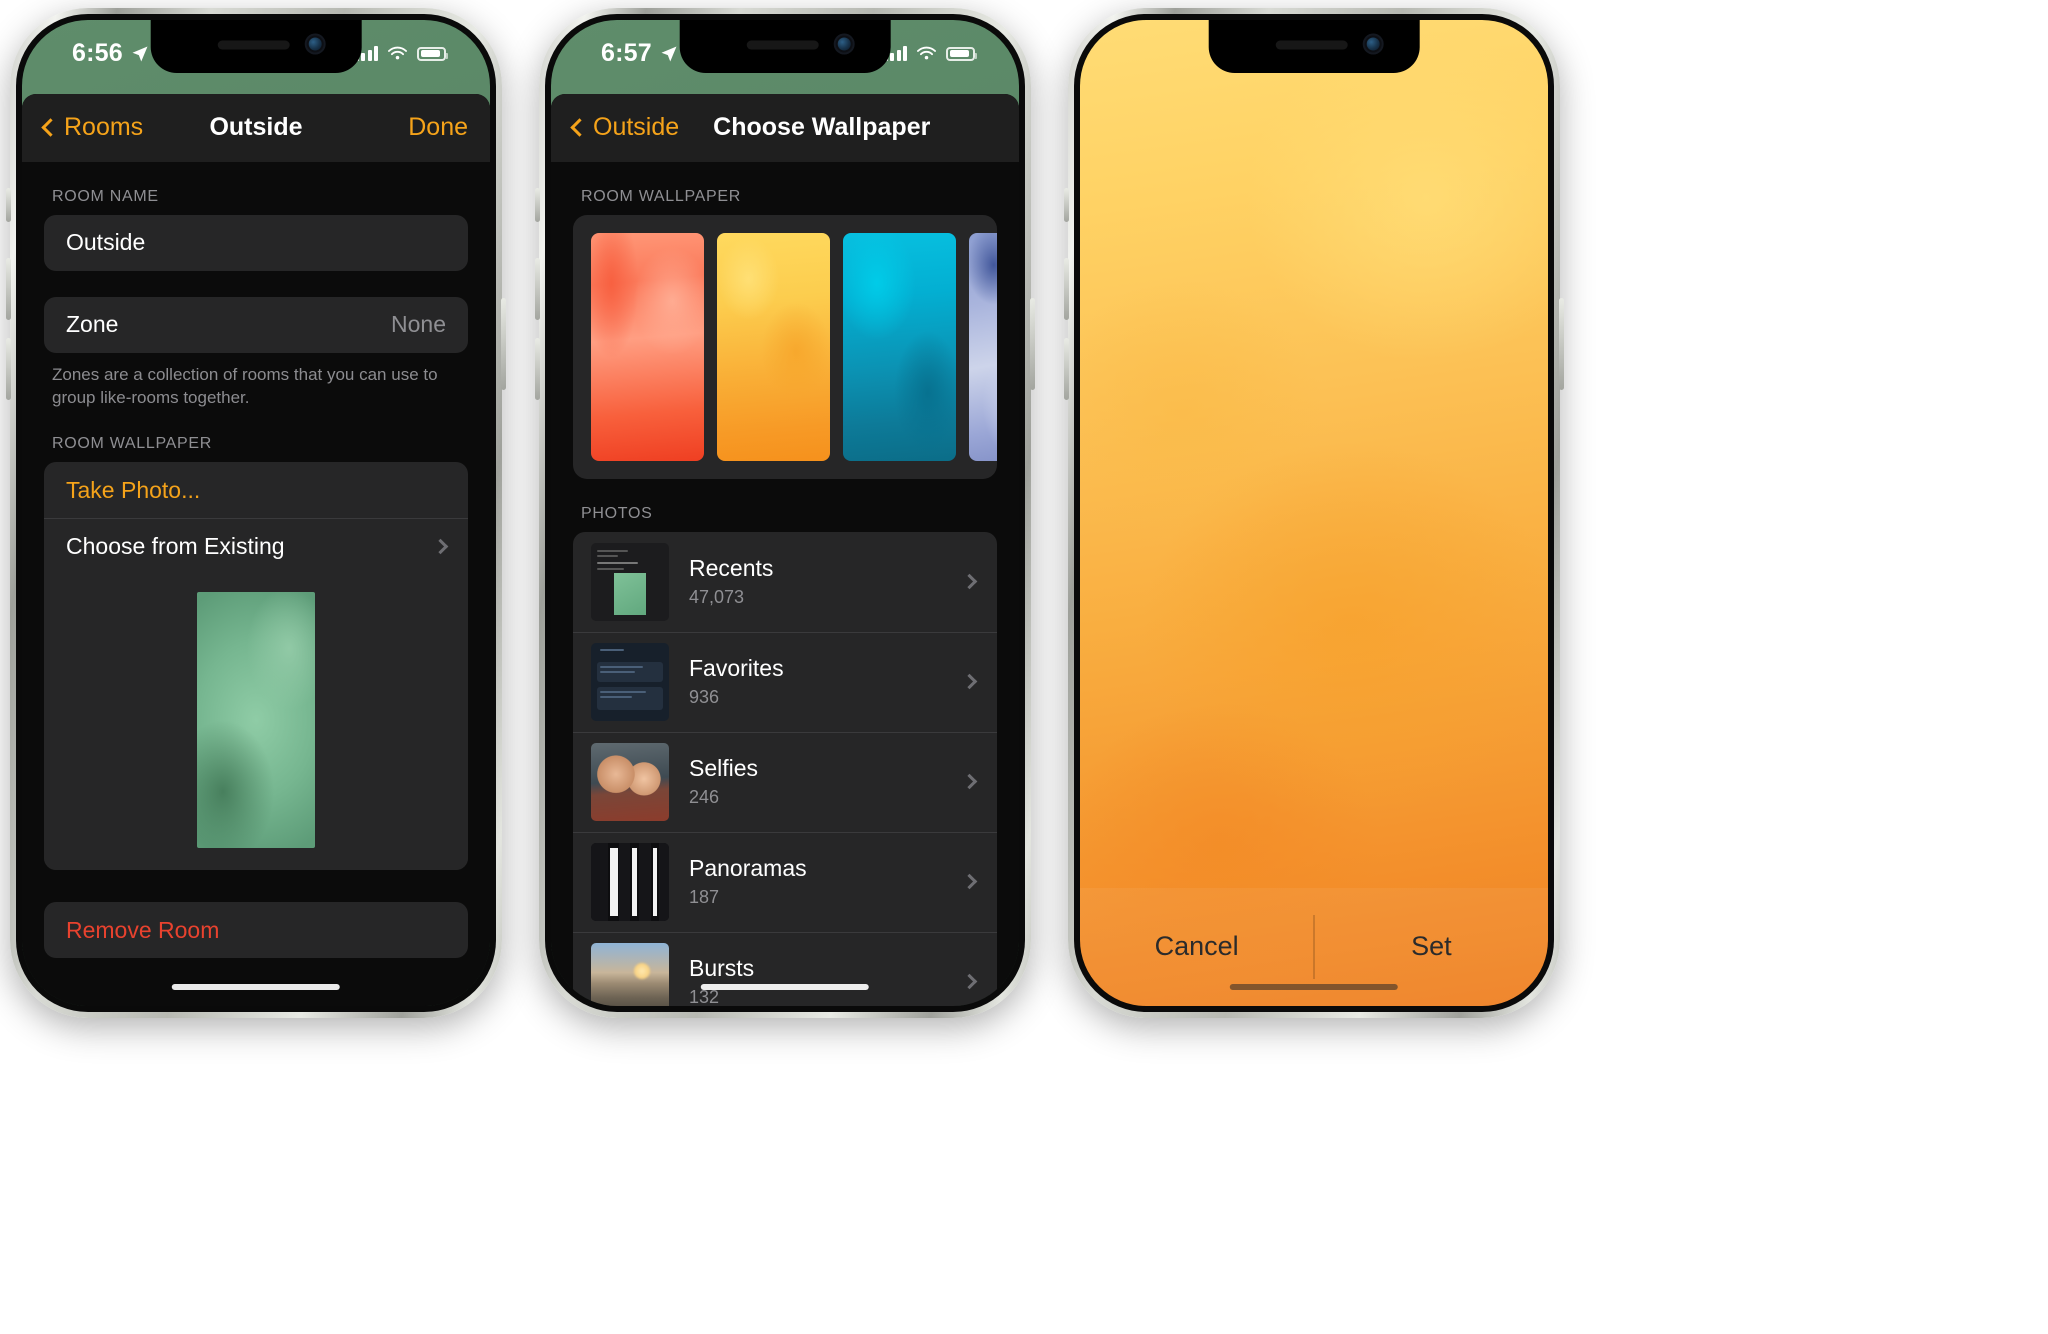  I want to click on album-meta: Bursts 132, so click(721, 980).